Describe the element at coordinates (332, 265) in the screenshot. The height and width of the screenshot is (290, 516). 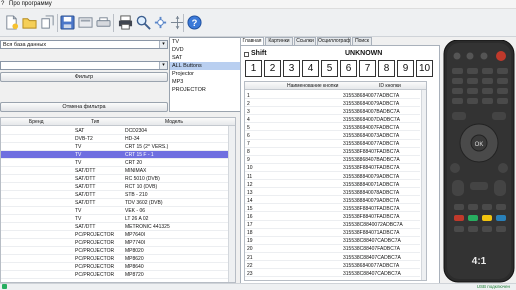
I see `code-row: 22 3155386840077ADBC7A` at that location.